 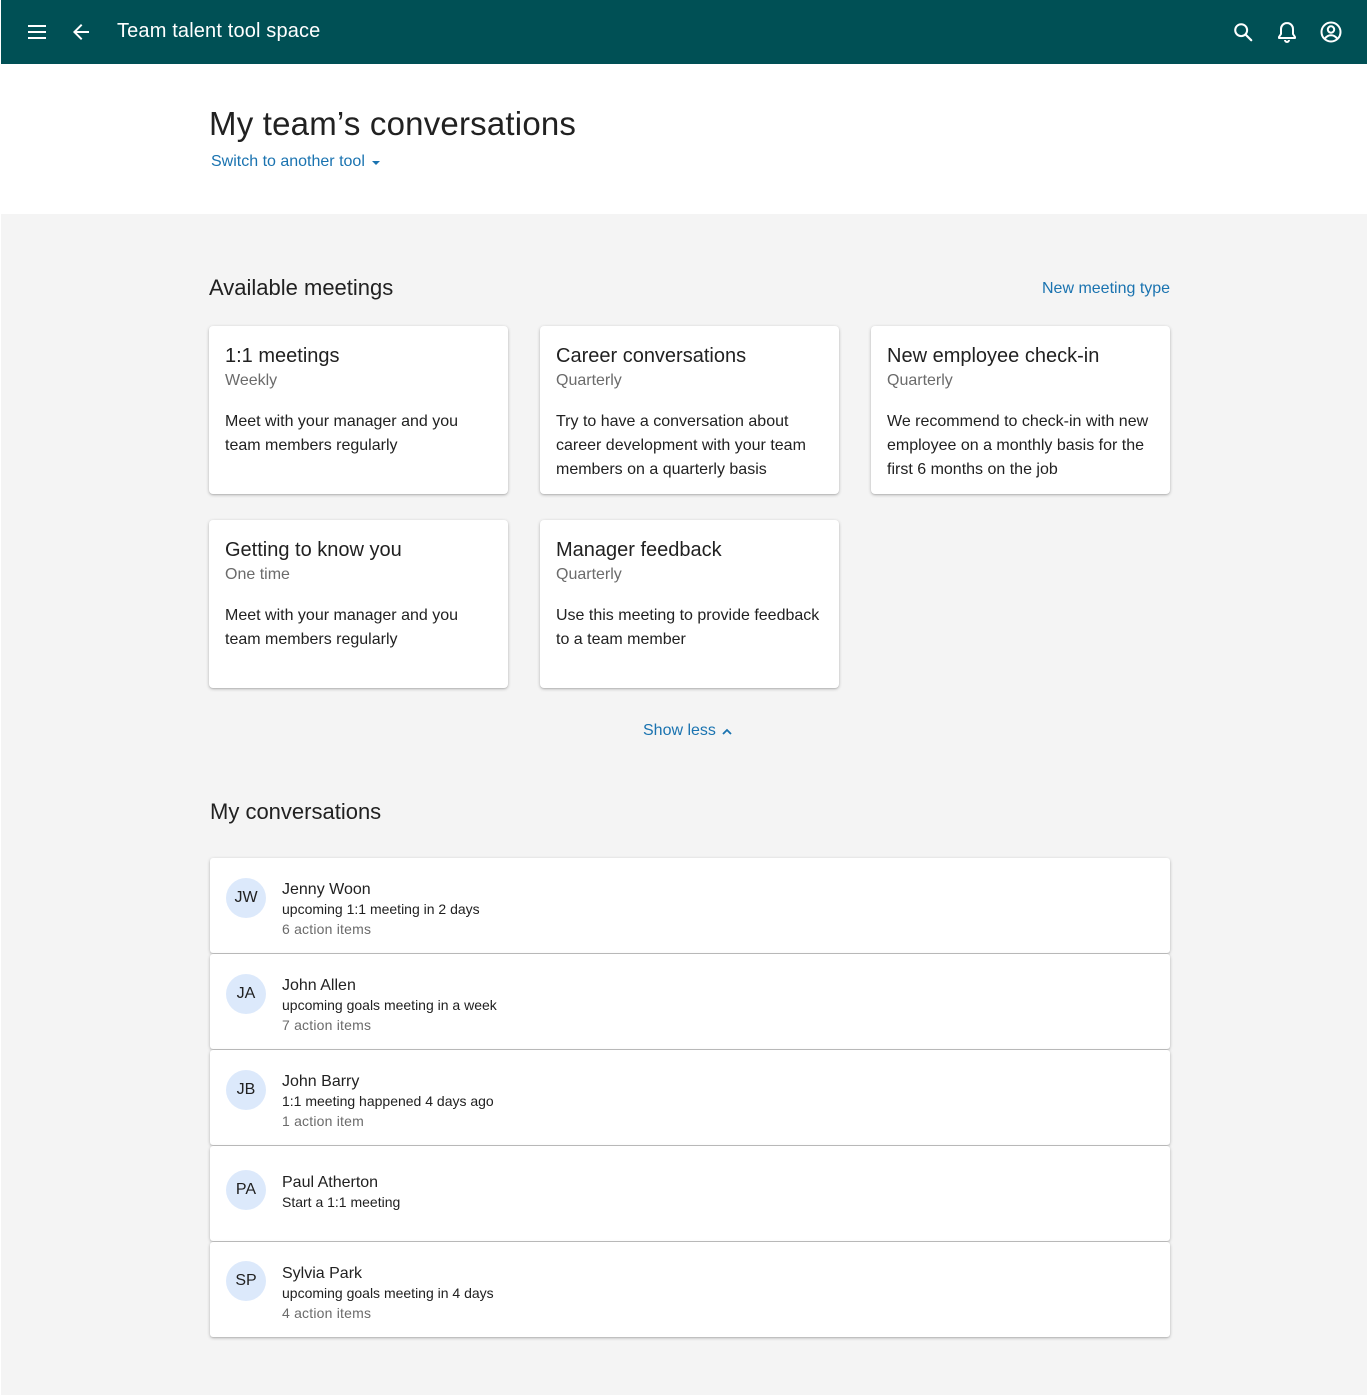 I want to click on switch-tool-link: Switch to another tool, so click(x=296, y=162).